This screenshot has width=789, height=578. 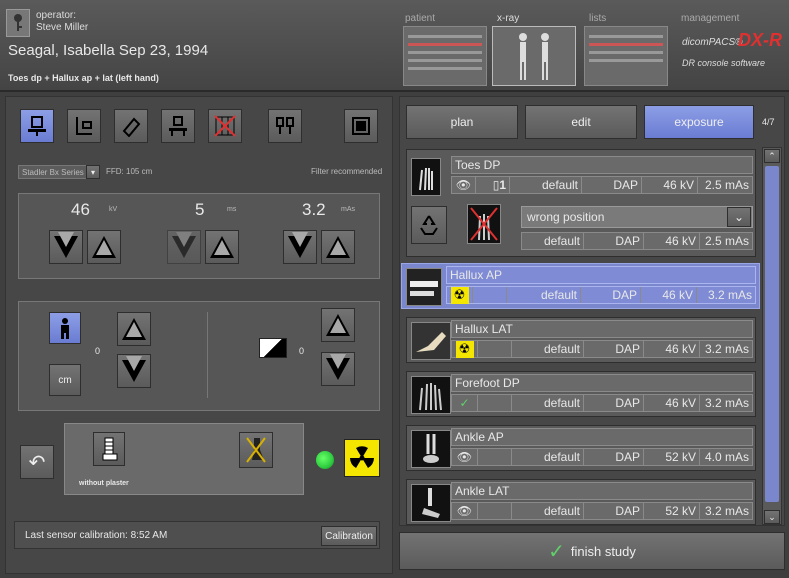 What do you see at coordinates (65, 380) in the screenshot?
I see `cm-button: cm` at bounding box center [65, 380].